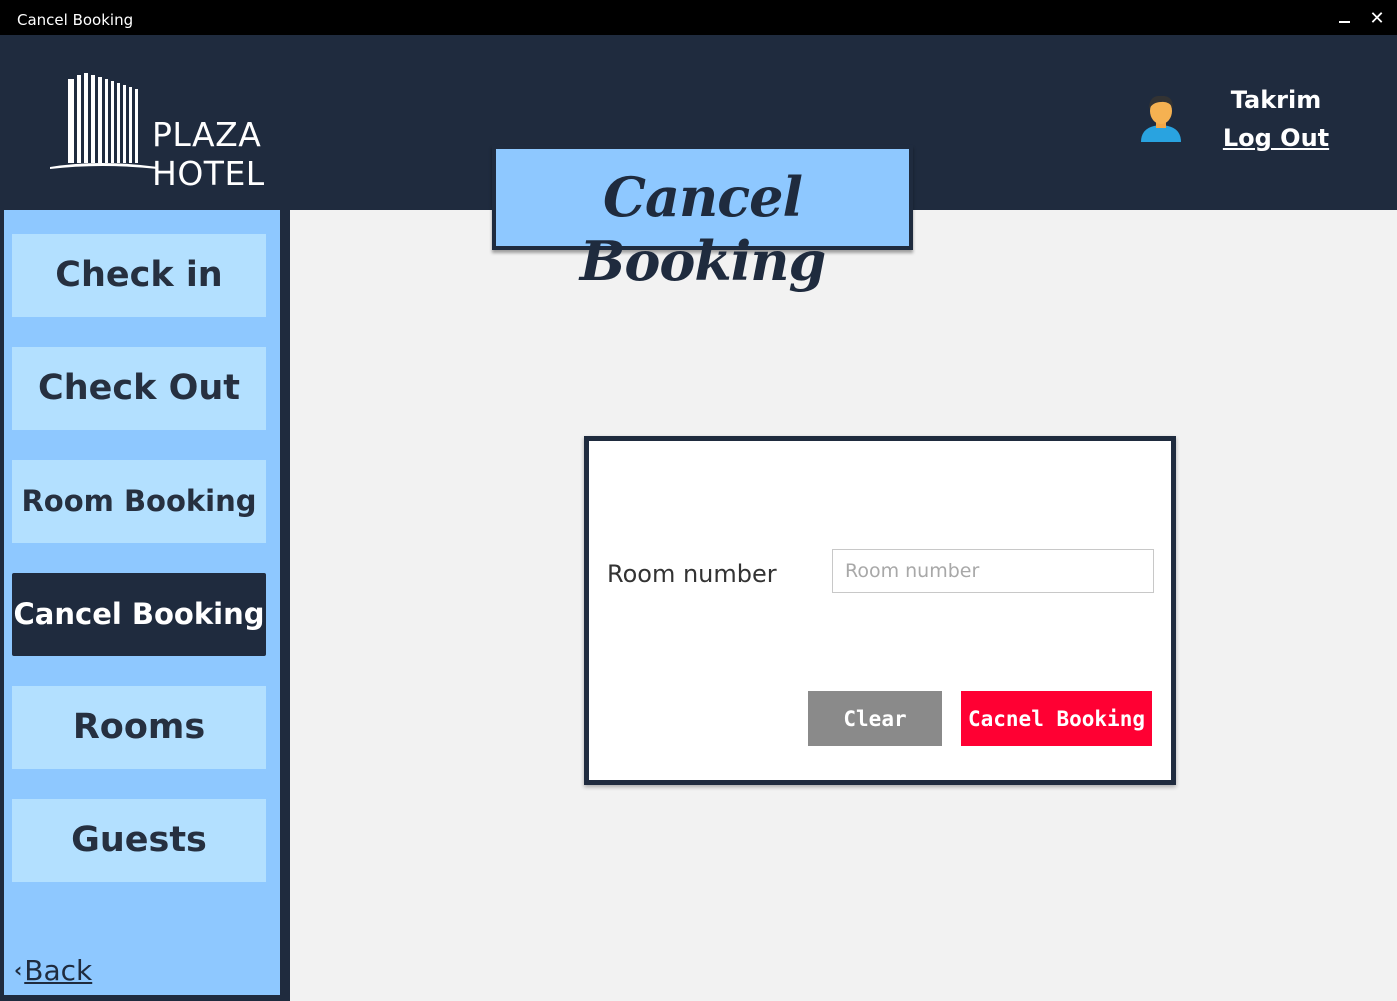 The image size is (1397, 1001). I want to click on window-titlebar: Cancel Booking ✕, so click(698, 17).